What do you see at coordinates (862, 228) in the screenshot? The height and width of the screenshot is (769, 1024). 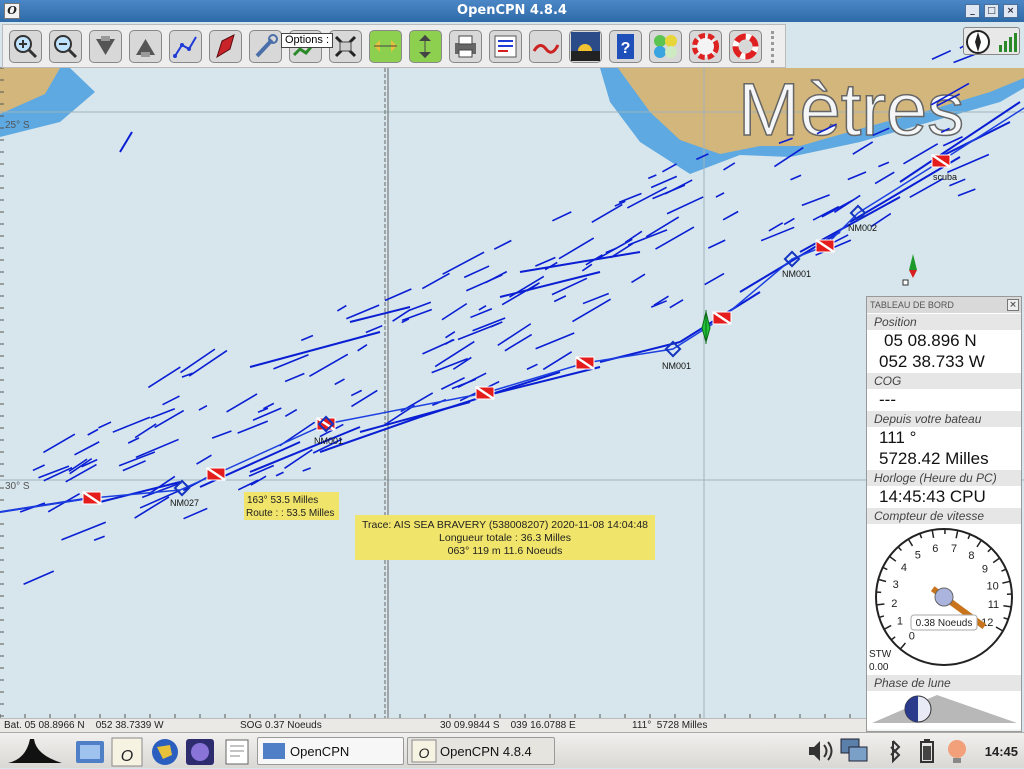 I see `svg-text: NM002` at bounding box center [862, 228].